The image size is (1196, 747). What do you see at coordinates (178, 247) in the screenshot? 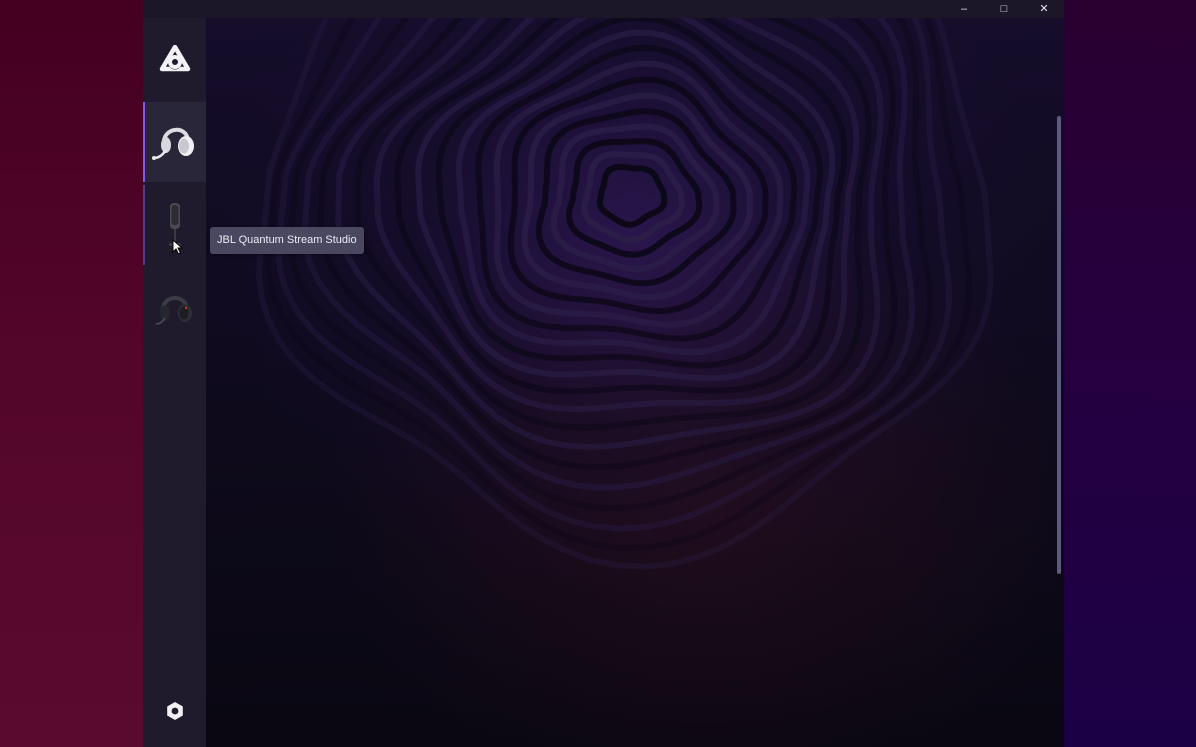
I see `mouse-cursor-icon` at bounding box center [178, 247].